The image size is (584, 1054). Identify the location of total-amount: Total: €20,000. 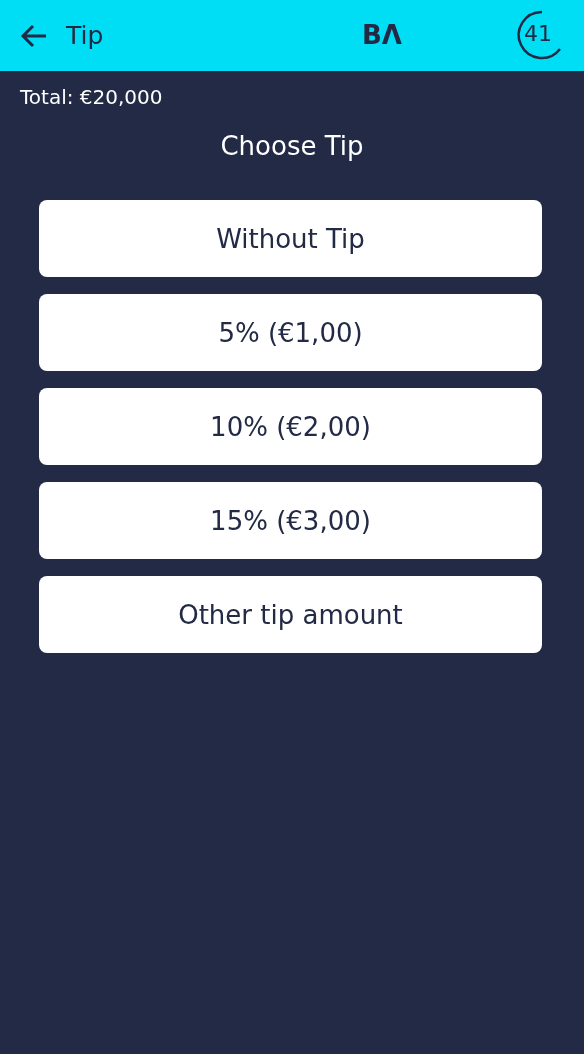
(91, 96).